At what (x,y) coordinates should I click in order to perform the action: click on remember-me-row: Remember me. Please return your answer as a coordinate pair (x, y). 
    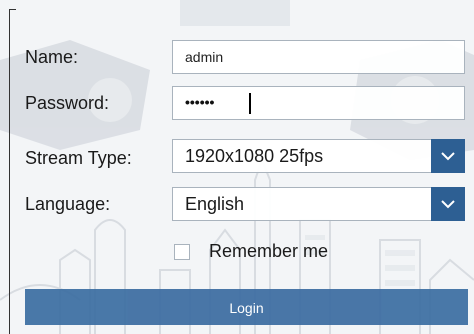
    Looking at the image, I should click on (274, 253).